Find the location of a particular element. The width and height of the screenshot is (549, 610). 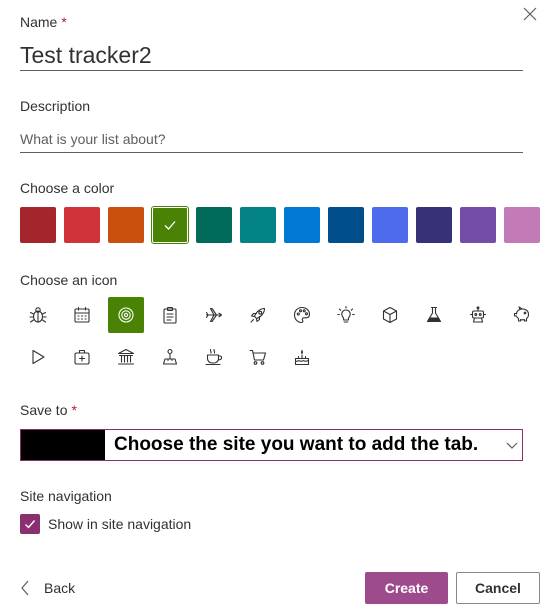

close-icon is located at coordinates (530, 14).